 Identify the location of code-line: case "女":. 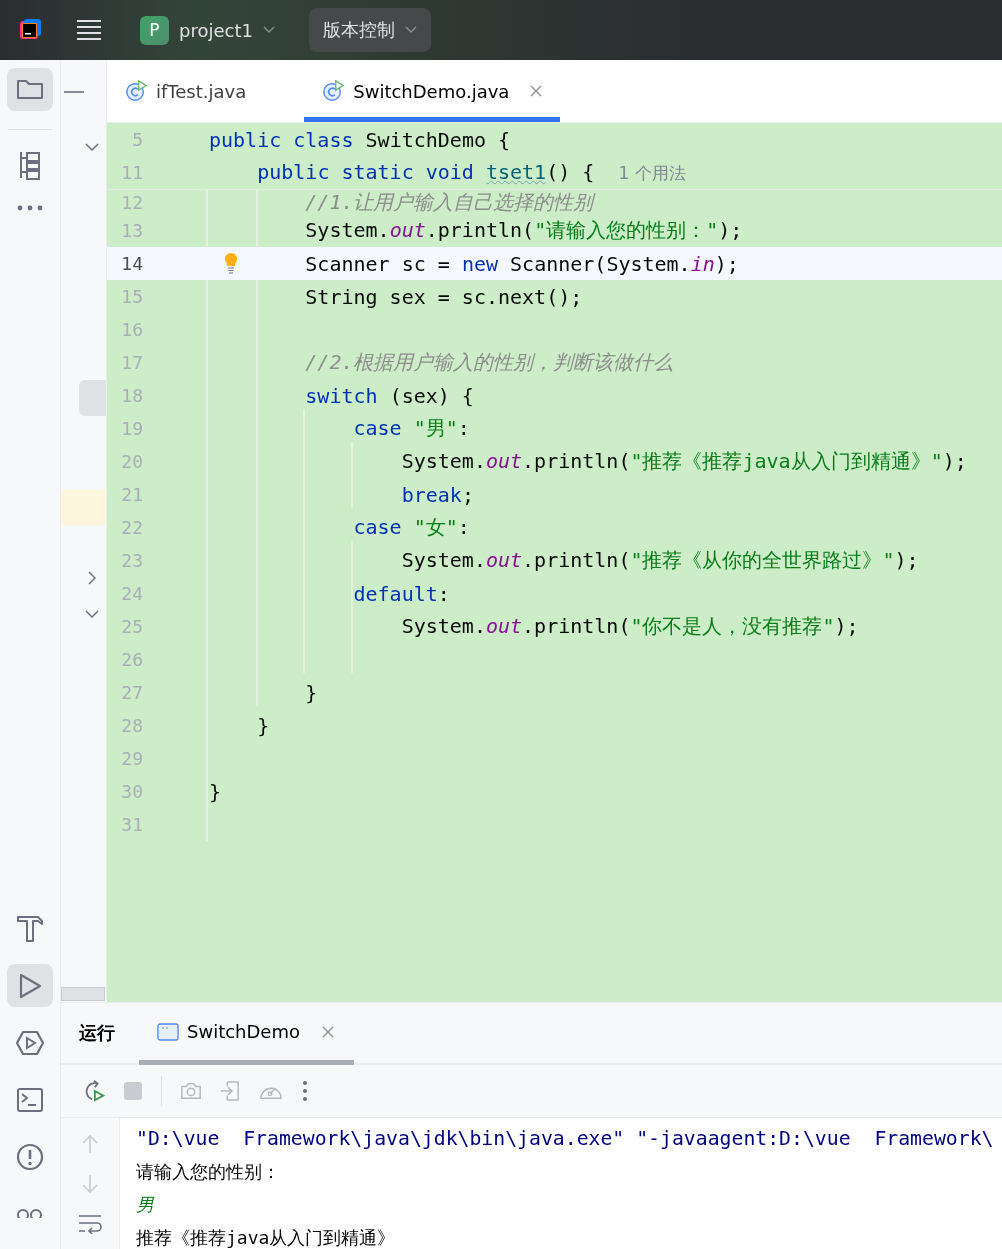
(411, 527).